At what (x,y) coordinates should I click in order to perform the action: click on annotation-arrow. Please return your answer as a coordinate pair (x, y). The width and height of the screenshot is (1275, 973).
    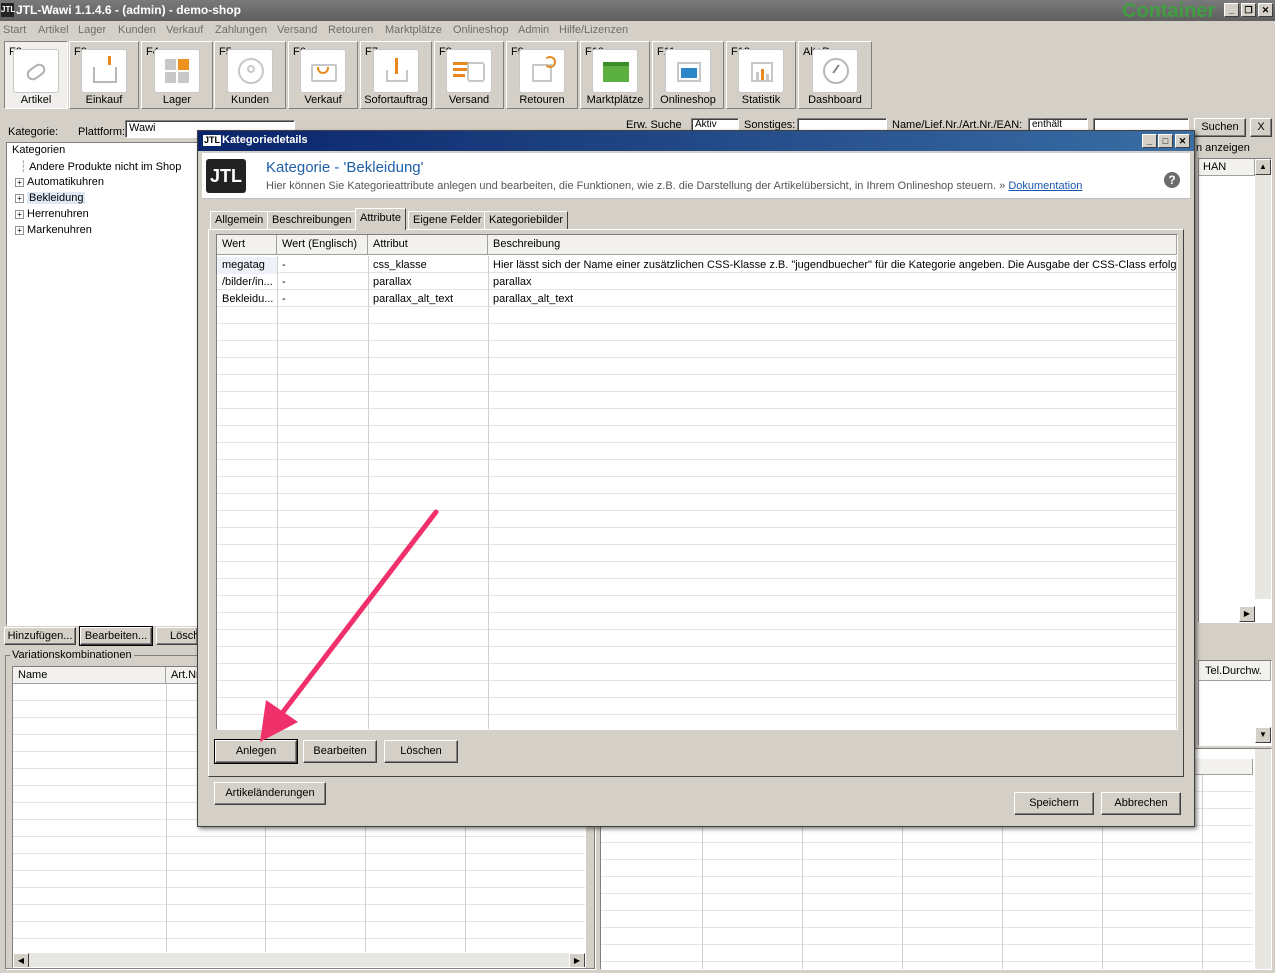
    Looking at the image, I should click on (349, 625).